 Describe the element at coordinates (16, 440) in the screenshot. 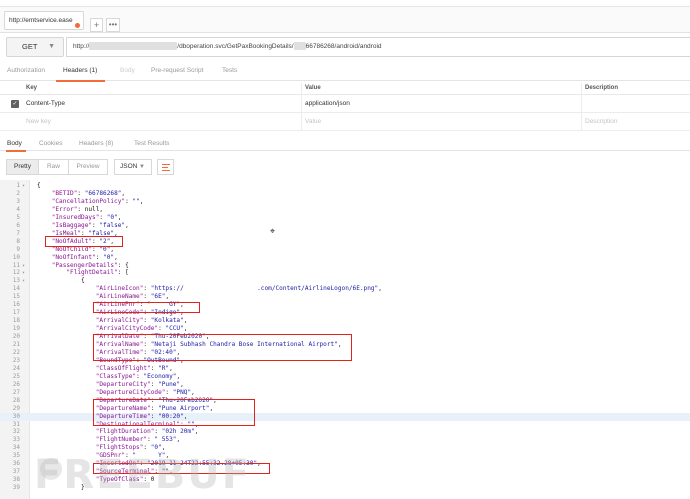

I see `line-number: 33` at that location.